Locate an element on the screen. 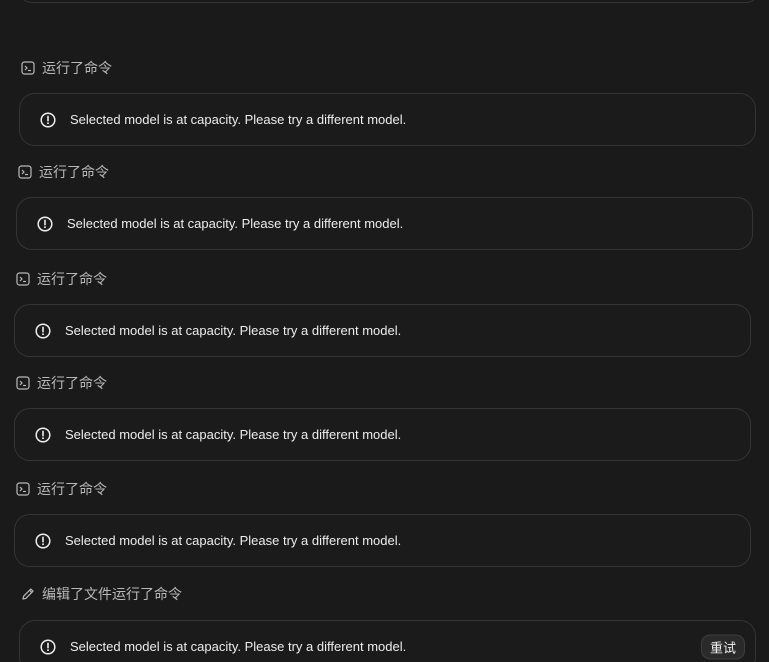  previous-card is located at coordinates (389, 1).